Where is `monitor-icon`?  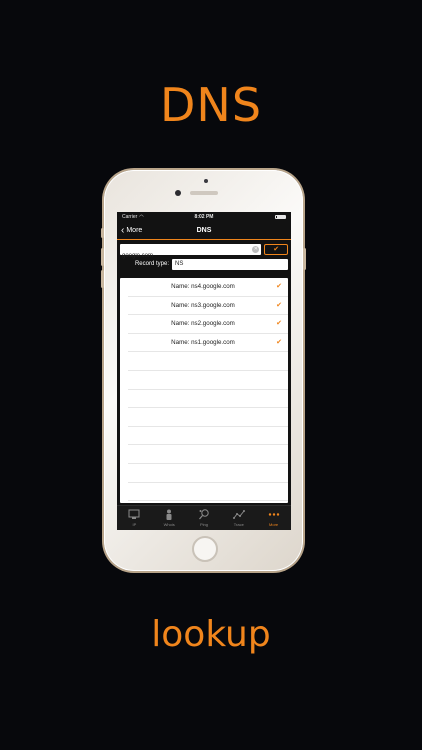 monitor-icon is located at coordinates (134, 514).